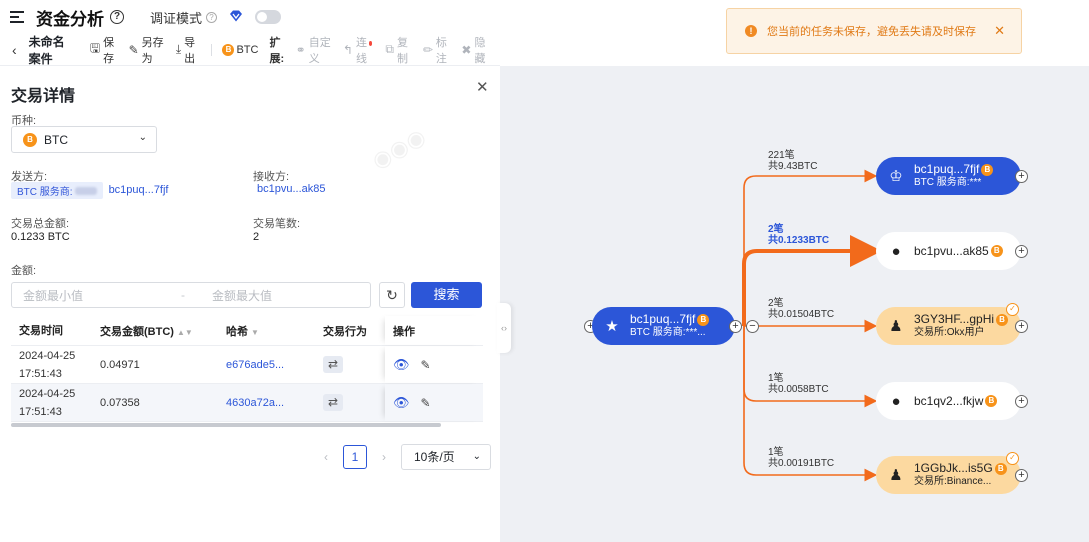 This screenshot has height=542, width=1089. Describe the element at coordinates (799, 235) in the screenshot. I see `edge-label: 2笔 共0.1233BTC` at that location.